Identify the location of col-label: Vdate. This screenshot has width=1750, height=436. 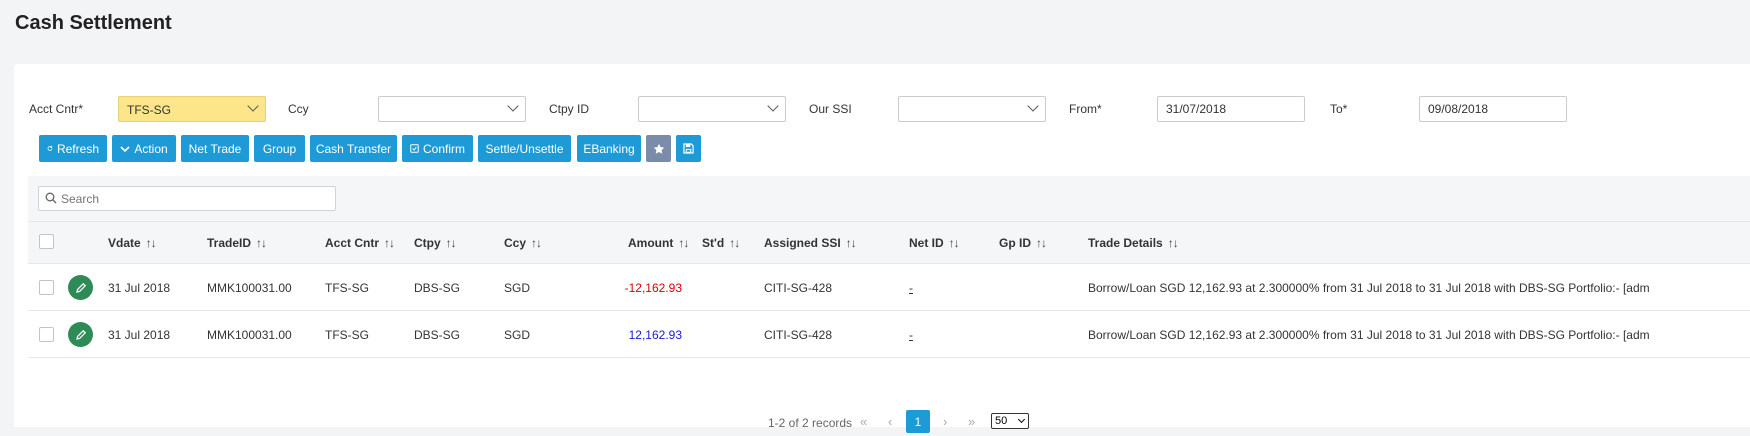
(124, 243).